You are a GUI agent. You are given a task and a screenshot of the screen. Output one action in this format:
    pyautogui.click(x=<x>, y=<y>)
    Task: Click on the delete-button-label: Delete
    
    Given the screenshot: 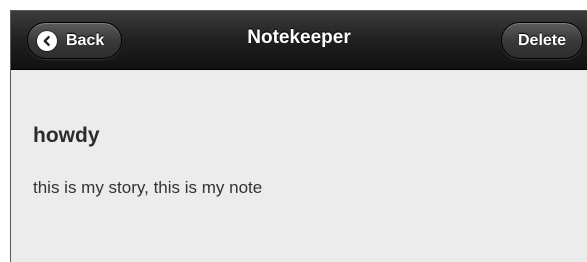 What is the action you would take?
    pyautogui.click(x=542, y=40)
    